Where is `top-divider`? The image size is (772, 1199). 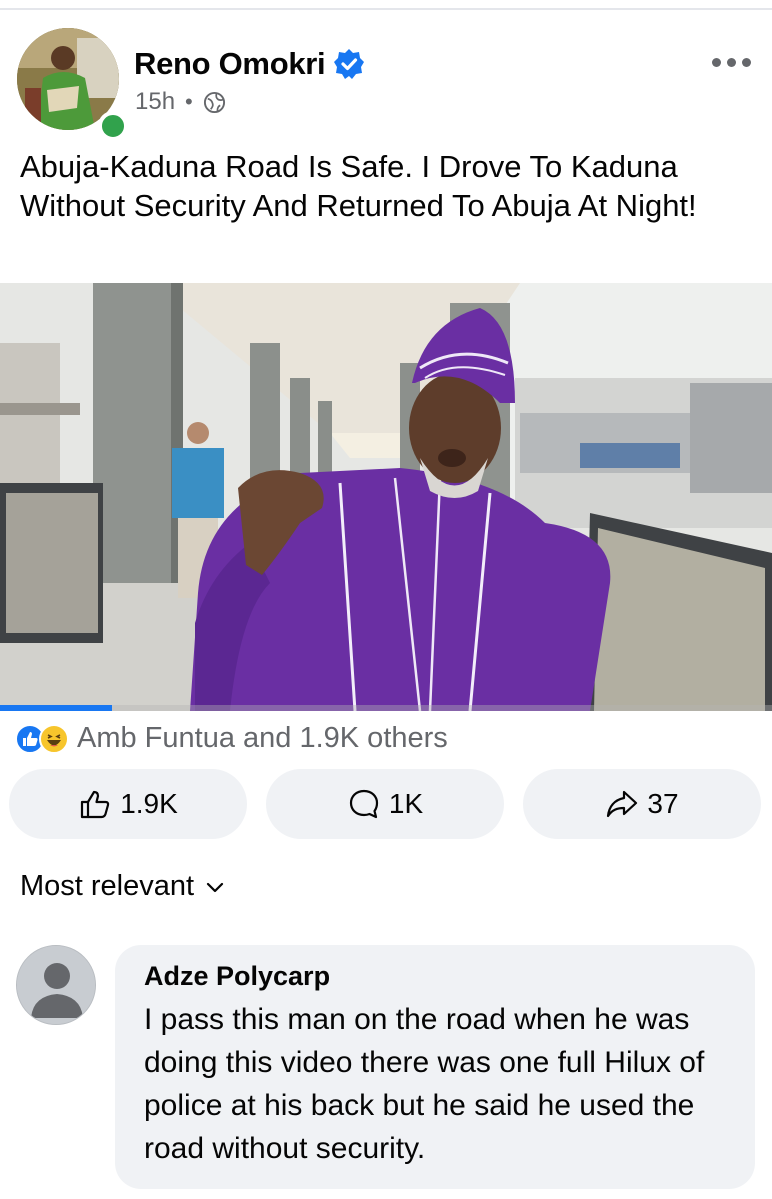
top-divider is located at coordinates (386, 9).